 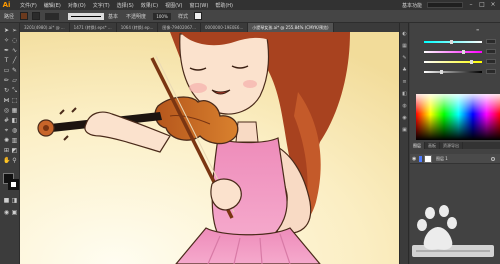 I want to click on mesh-icon: #, so click(x=6, y=120).